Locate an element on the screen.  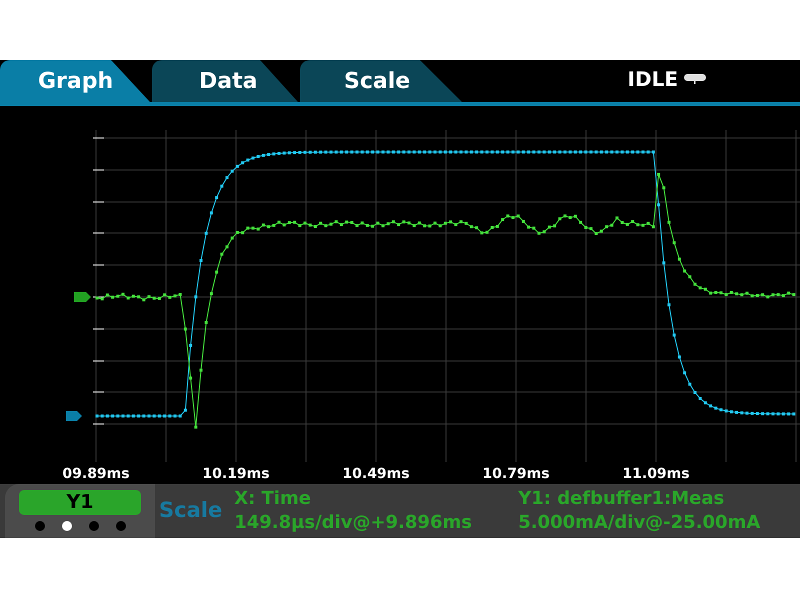
x-axis-title: X: Time is located at coordinates (273, 499).